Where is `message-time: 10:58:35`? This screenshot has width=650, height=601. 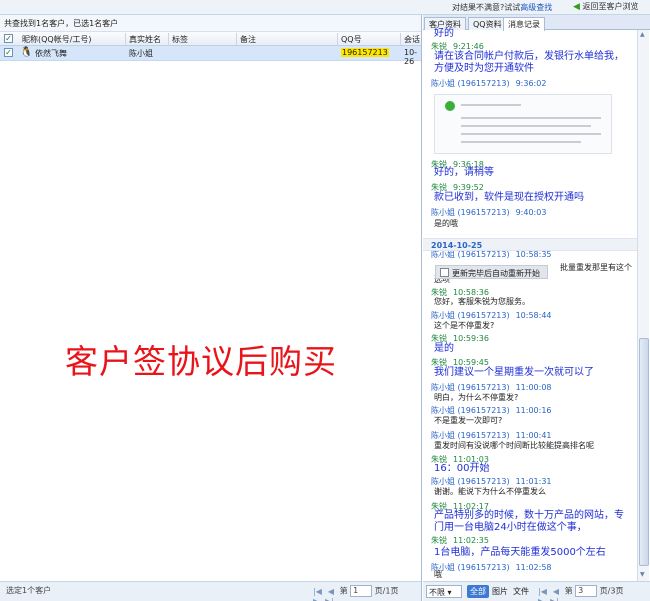 message-time: 10:58:35 is located at coordinates (533, 254).